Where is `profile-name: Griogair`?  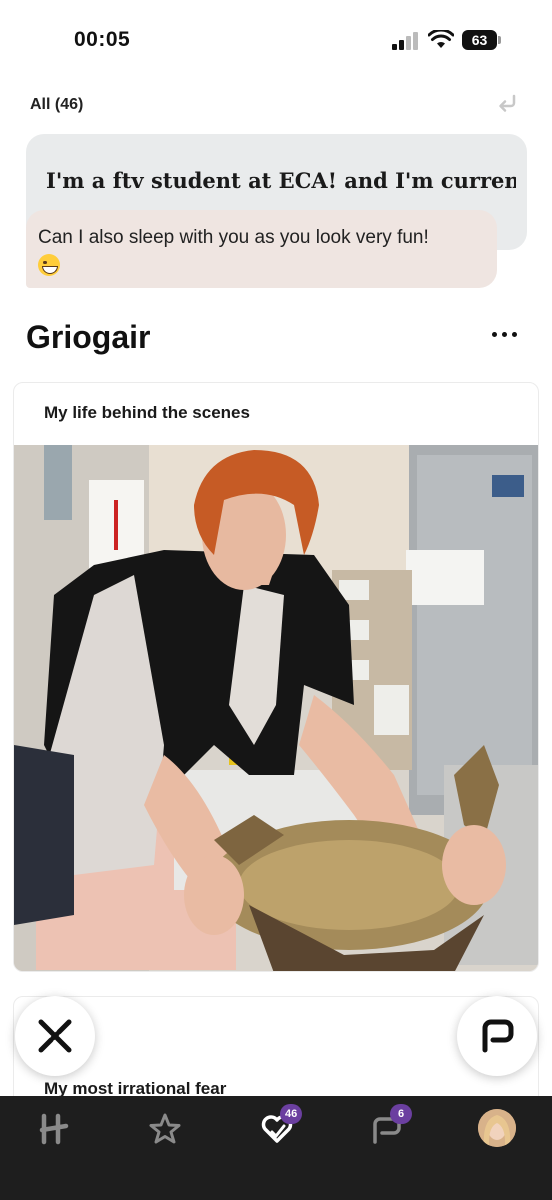
profile-name: Griogair is located at coordinates (88, 337).